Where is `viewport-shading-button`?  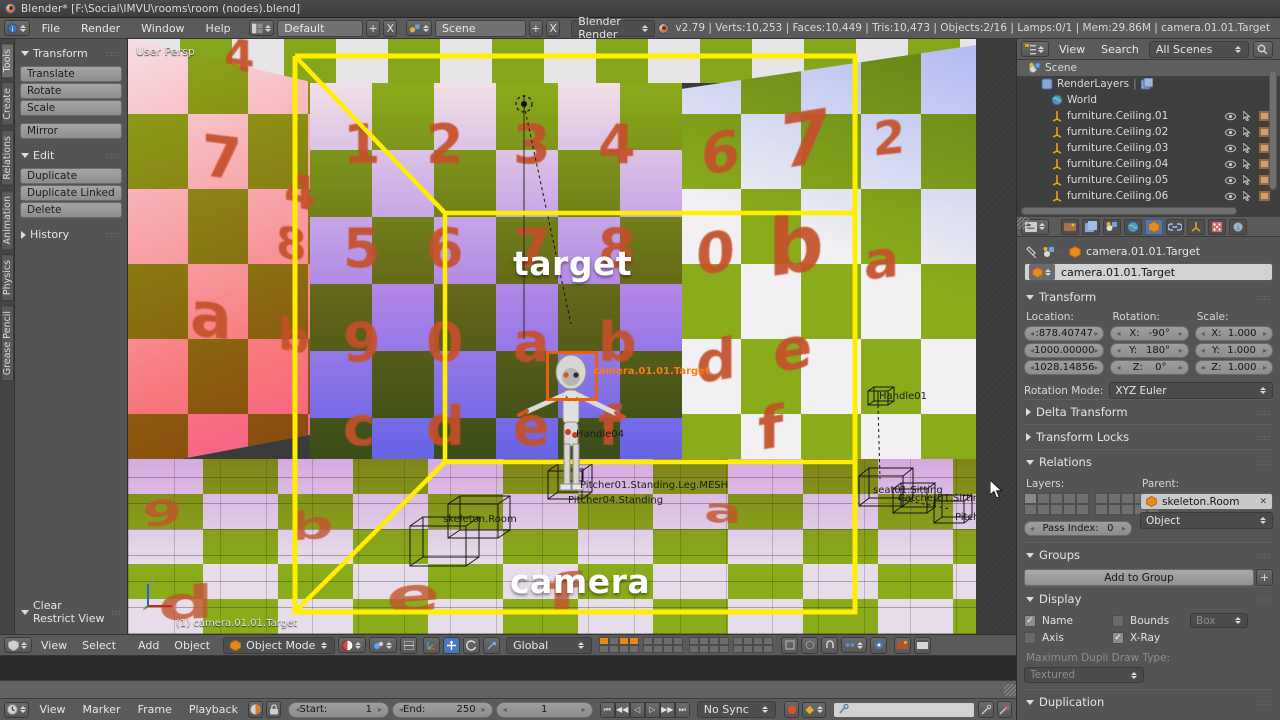
viewport-shading-button is located at coordinates (352, 645).